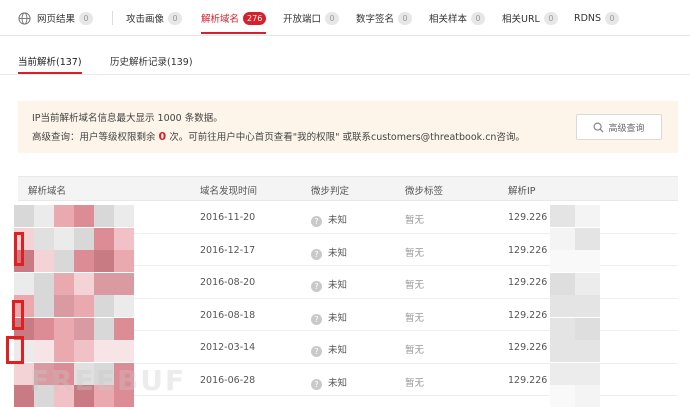  Describe the element at coordinates (626, 128) in the screenshot. I see `button-label: 高级查询` at that location.